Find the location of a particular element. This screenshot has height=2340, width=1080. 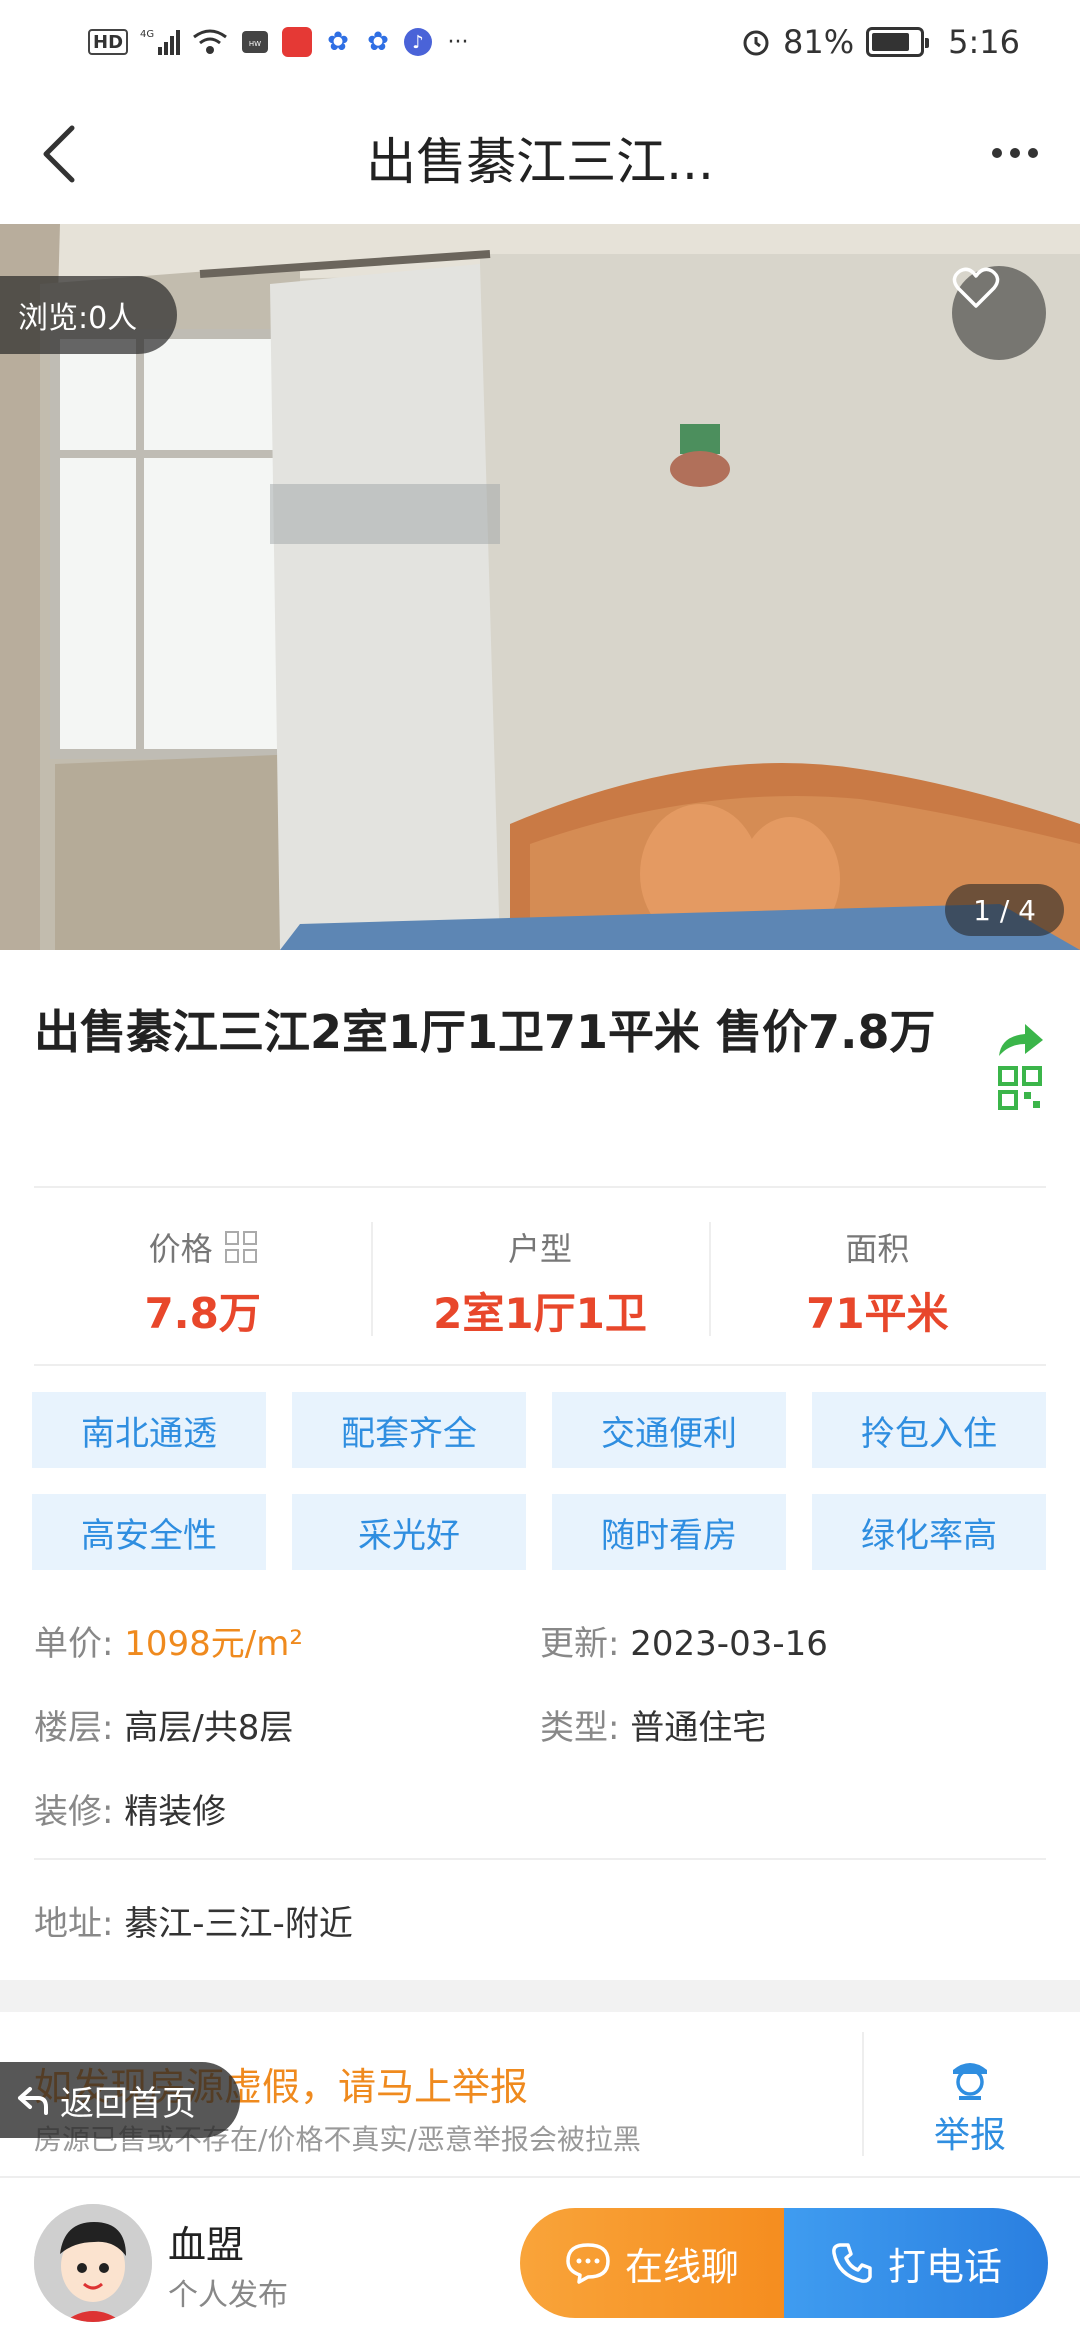

report-button-label: 举报 is located at coordinates (969, 2135).